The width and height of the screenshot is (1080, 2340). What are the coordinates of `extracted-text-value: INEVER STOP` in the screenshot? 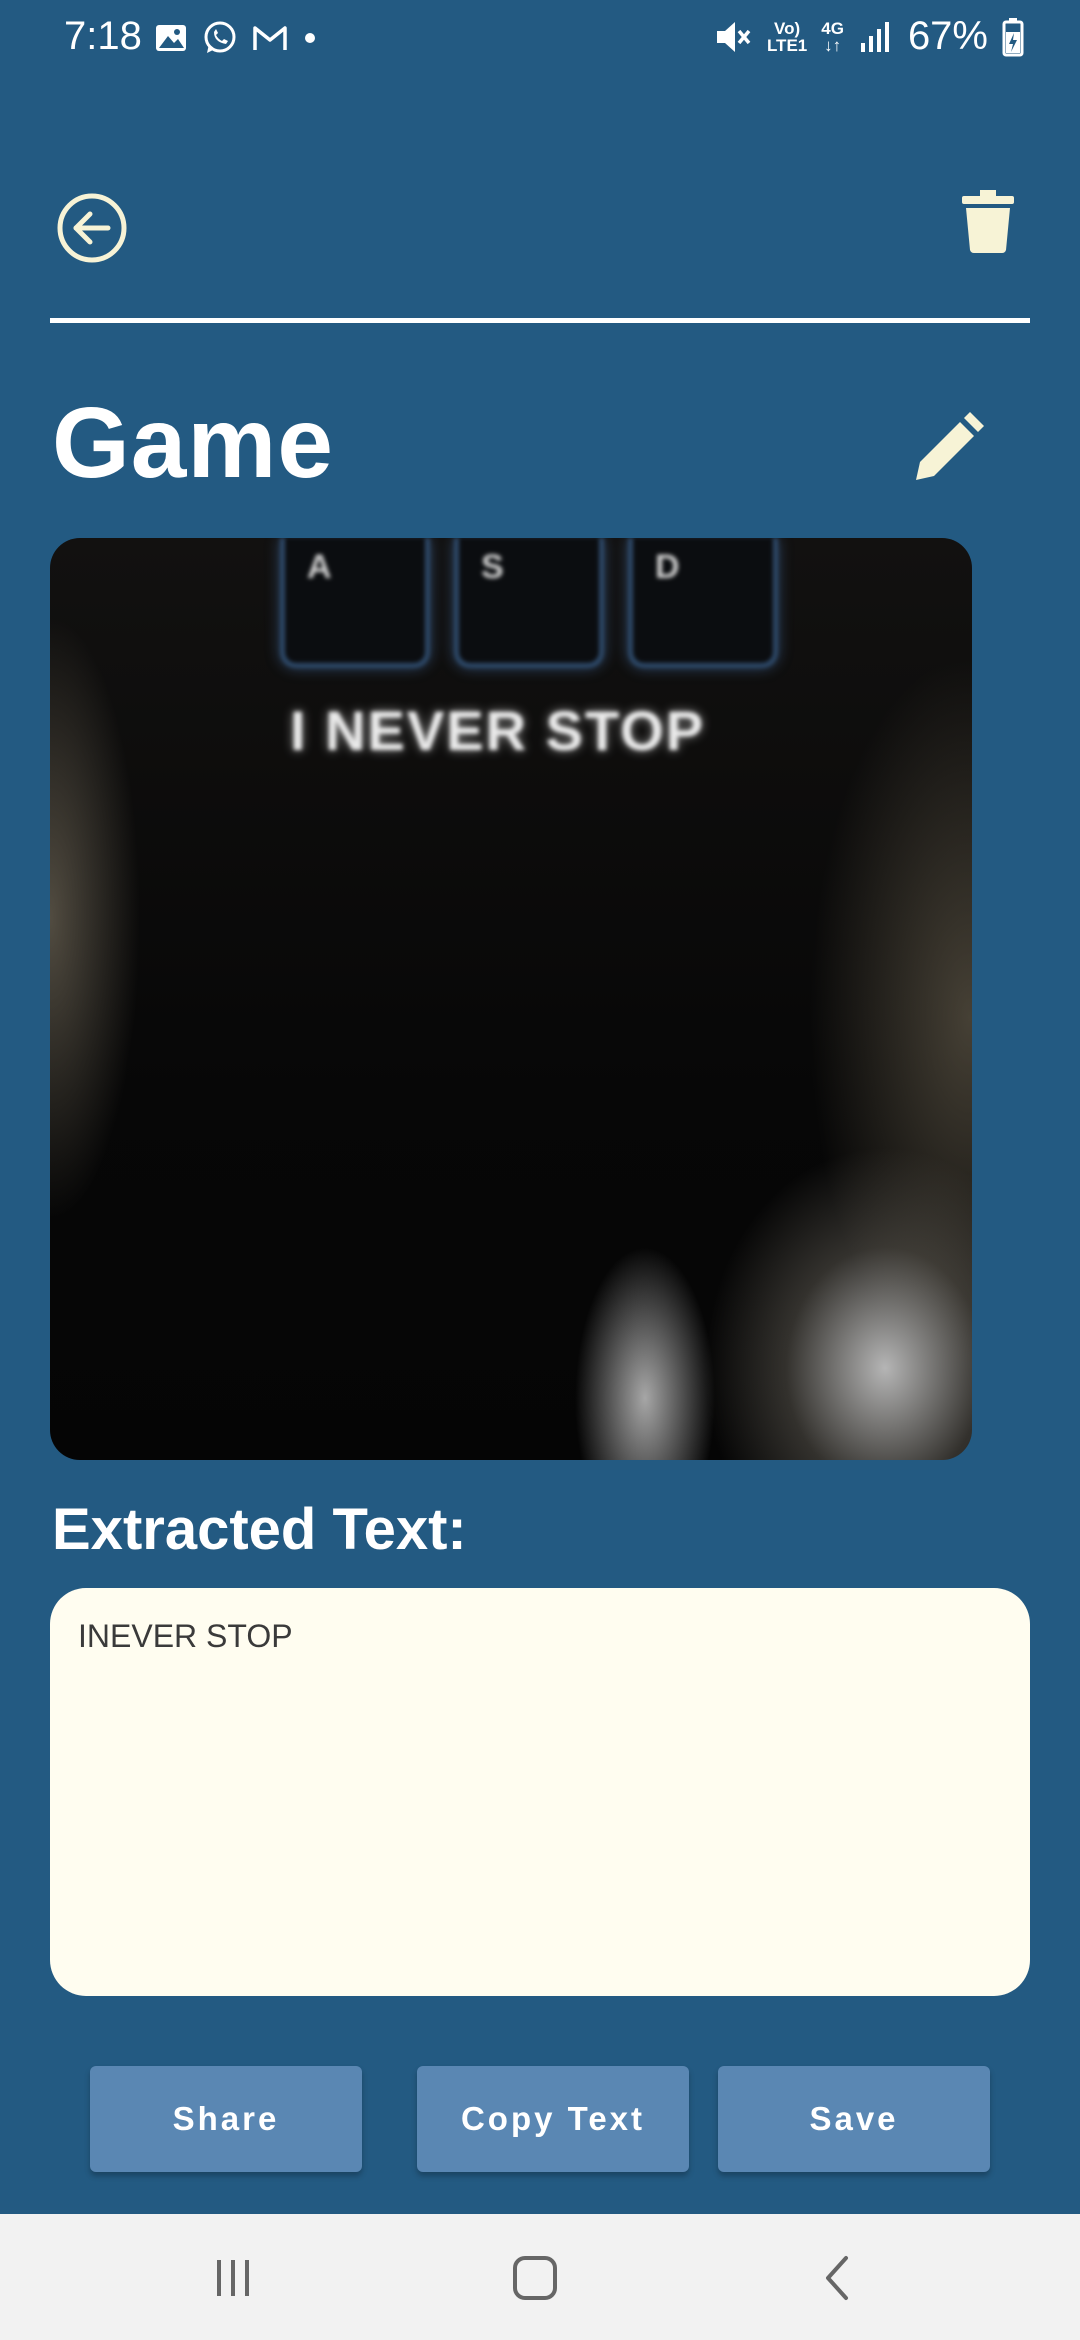 It's located at (185, 1636).